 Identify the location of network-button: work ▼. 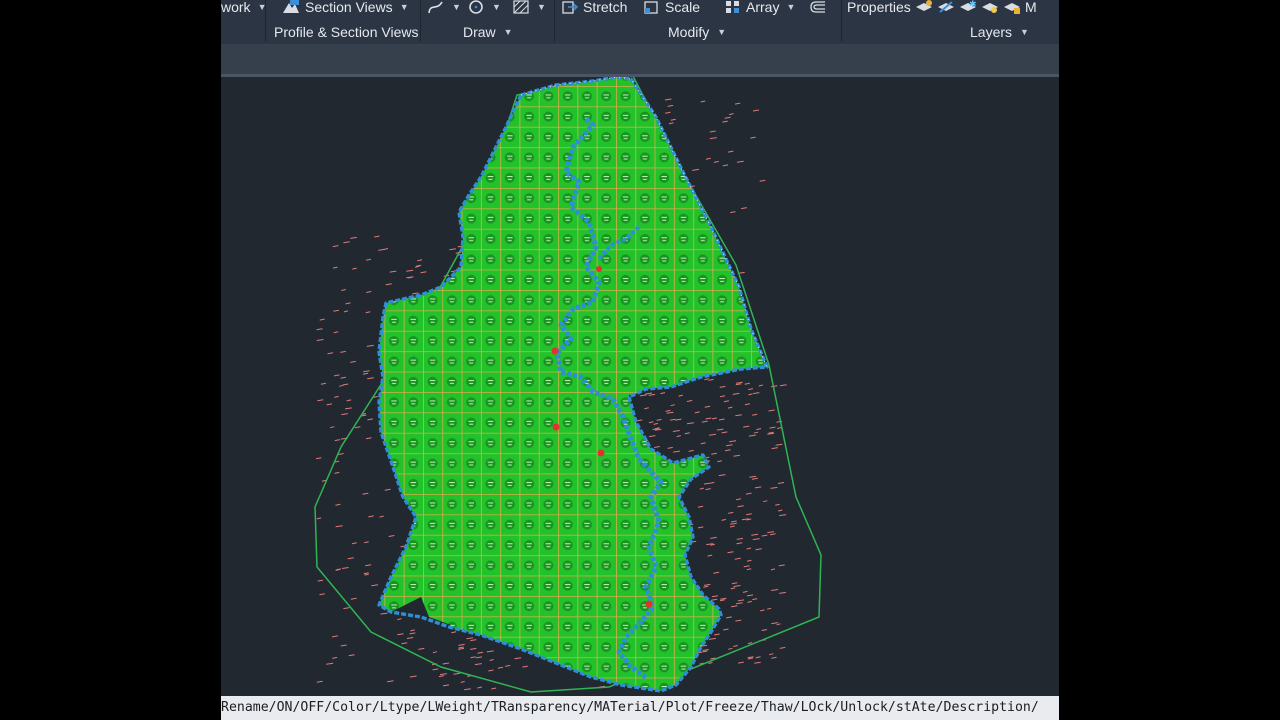
(243, 8).